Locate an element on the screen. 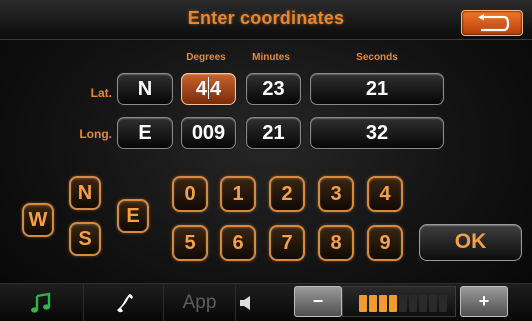 The width and height of the screenshot is (532, 321). phone-icon is located at coordinates (125, 303).